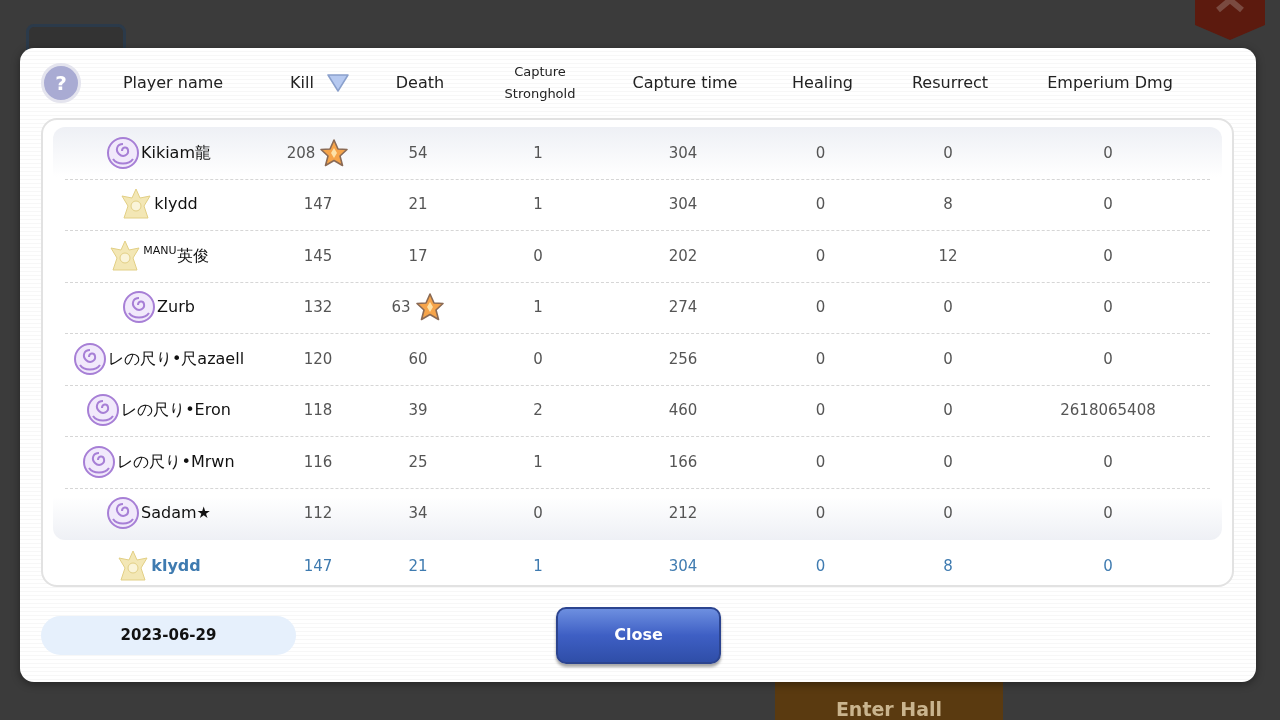 The width and height of the screenshot is (1280, 720). What do you see at coordinates (176, 255) in the screenshot?
I see `player-name: $^{MANU}$英俊` at bounding box center [176, 255].